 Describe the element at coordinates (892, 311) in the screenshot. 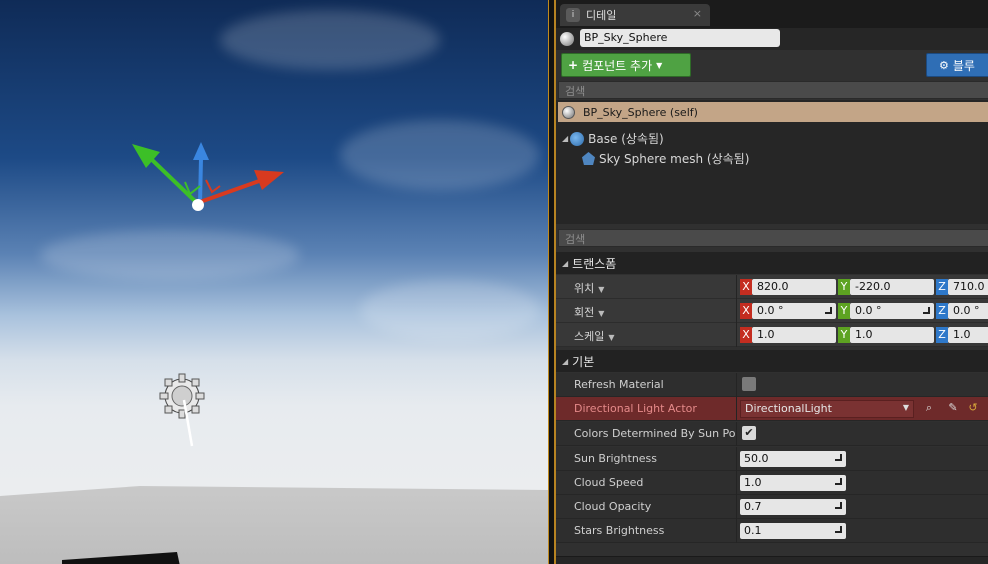

I see `rotation-y-input: 0.0 °` at that location.